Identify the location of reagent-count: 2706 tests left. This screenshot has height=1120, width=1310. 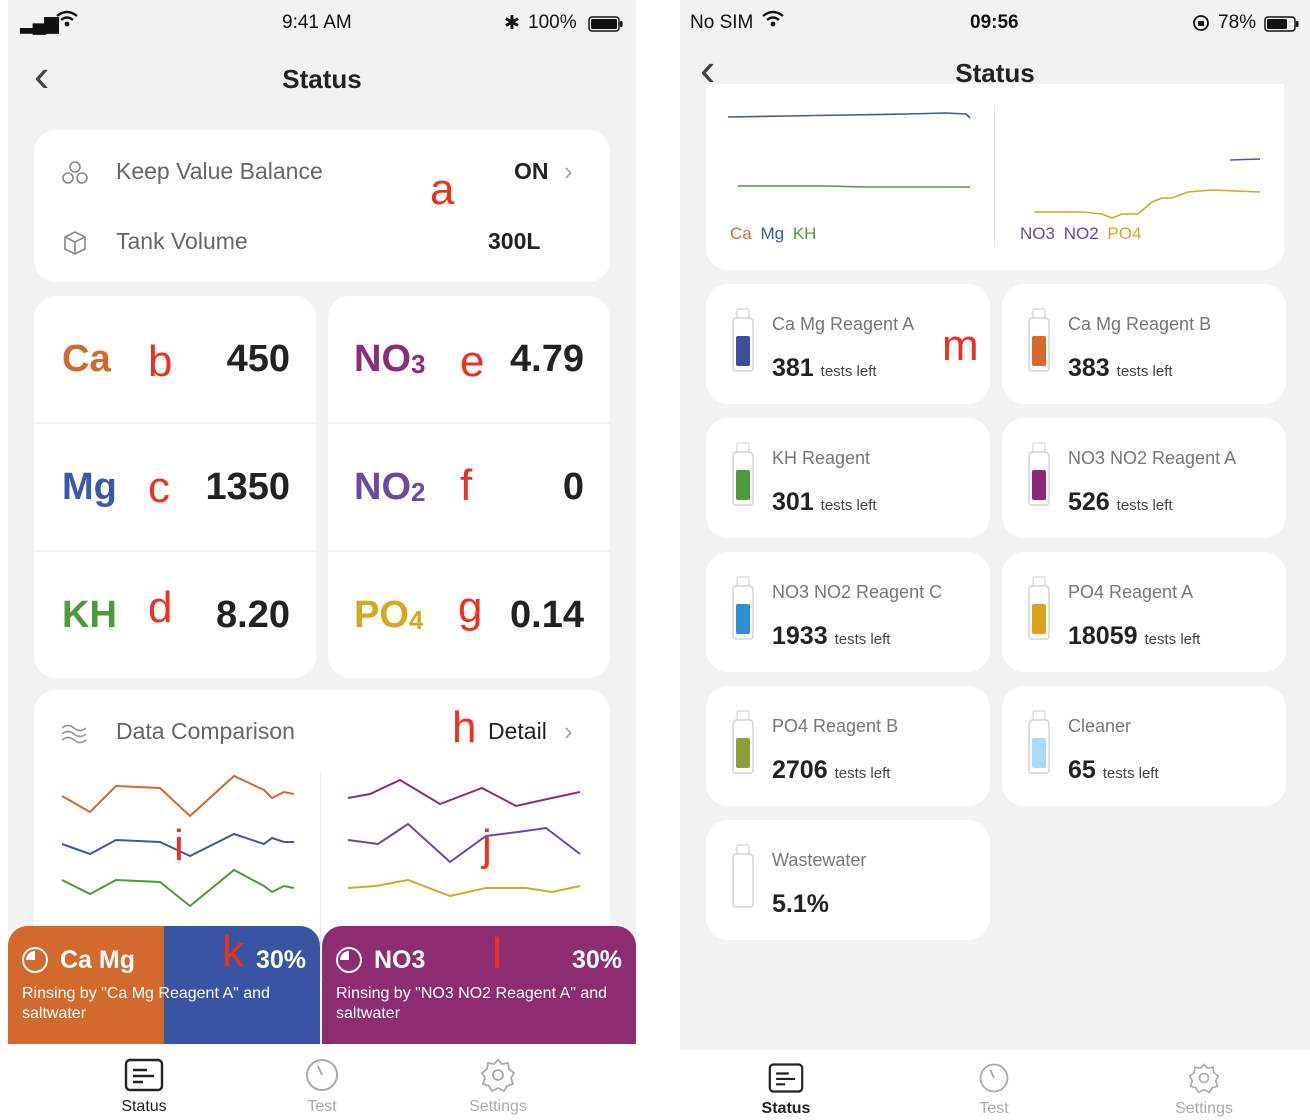
(831, 770).